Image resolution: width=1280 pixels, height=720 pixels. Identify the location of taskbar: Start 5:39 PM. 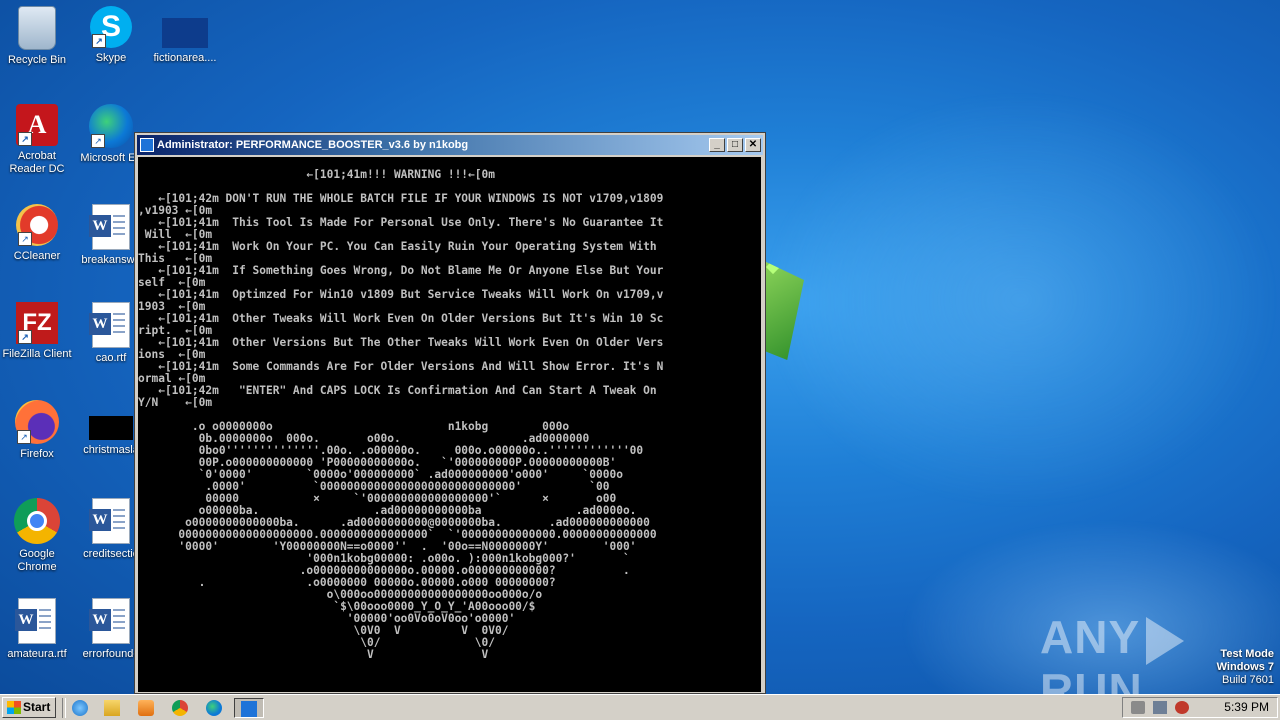
(640, 707).